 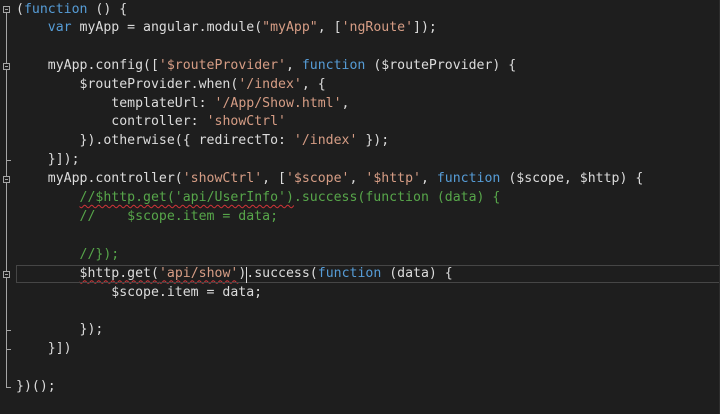 I want to click on comment-token: .success(function (data) {, so click(x=397, y=197).